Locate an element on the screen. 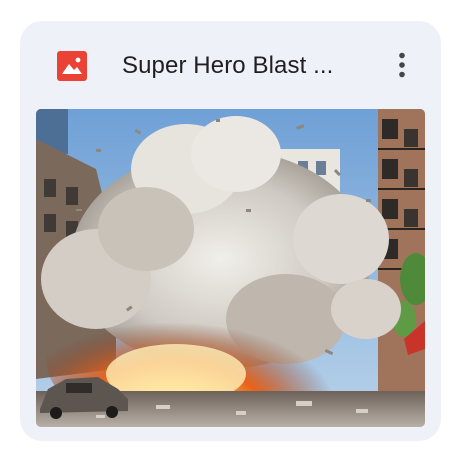  image-file-icon is located at coordinates (72, 66).